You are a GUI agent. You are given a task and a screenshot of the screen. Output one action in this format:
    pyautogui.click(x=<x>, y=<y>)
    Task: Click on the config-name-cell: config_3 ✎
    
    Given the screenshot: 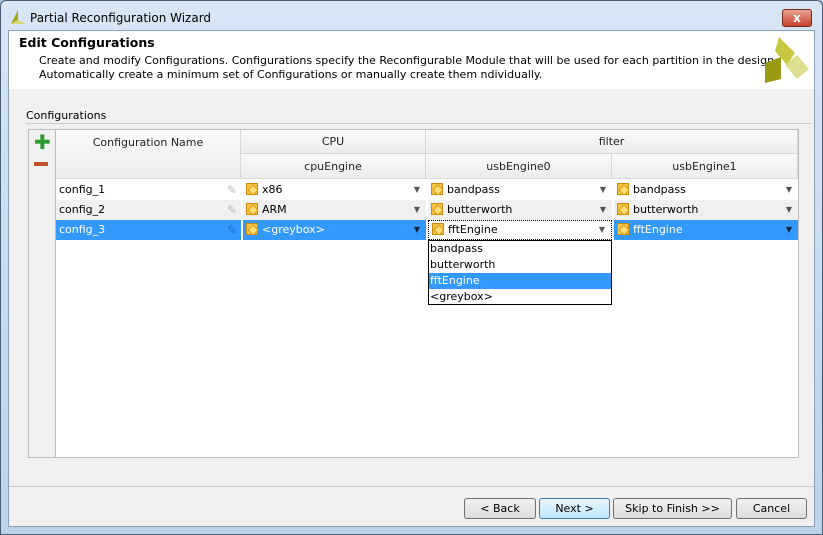 What is the action you would take?
    pyautogui.click(x=148, y=230)
    